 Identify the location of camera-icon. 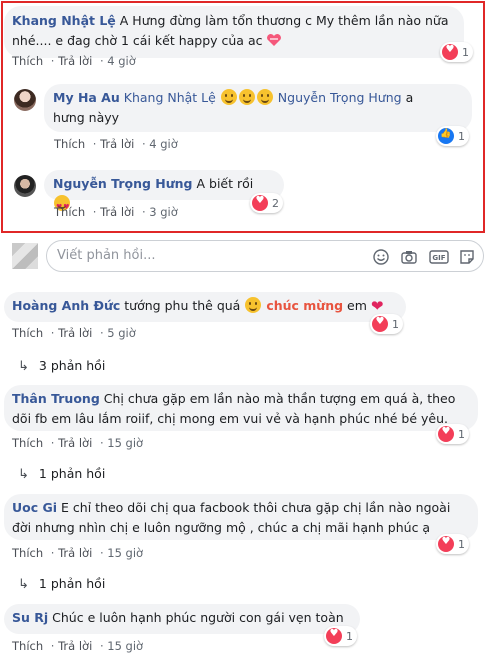
(409, 257).